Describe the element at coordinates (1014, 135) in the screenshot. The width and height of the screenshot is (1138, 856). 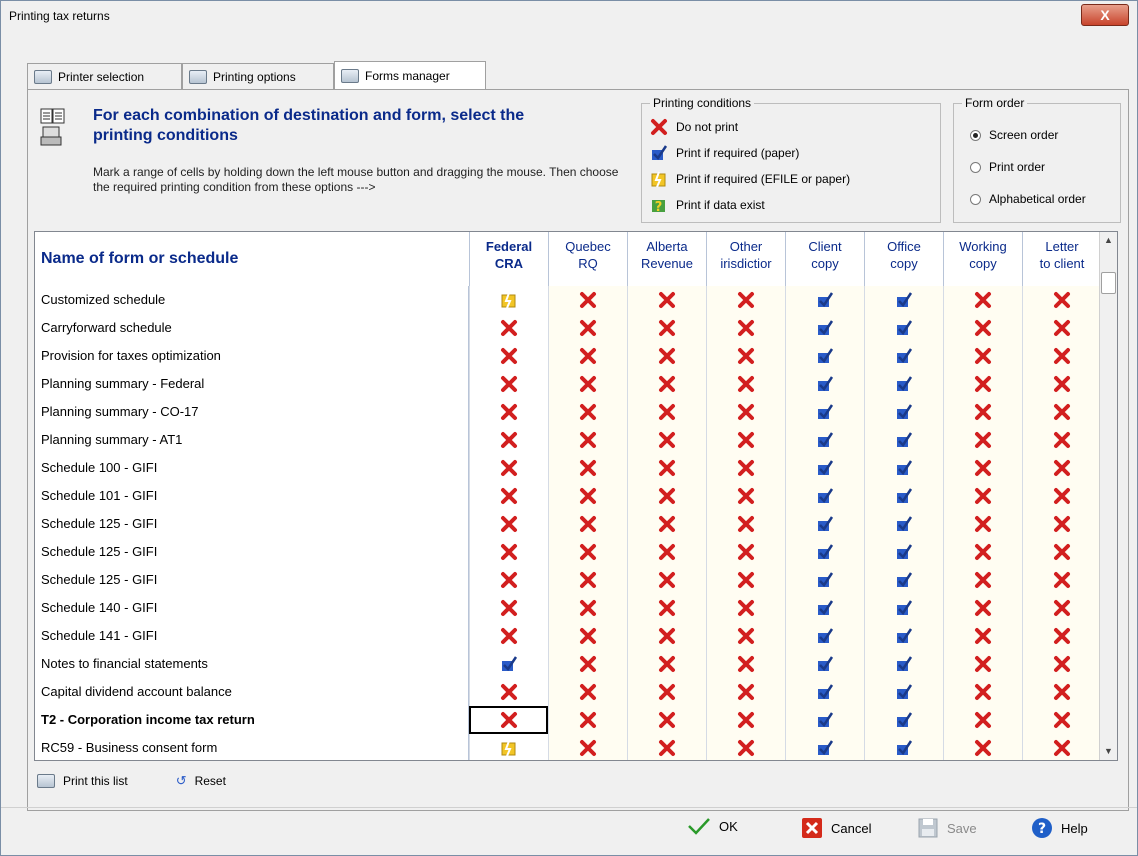
I see `radio-screen-order: Screen order` at that location.